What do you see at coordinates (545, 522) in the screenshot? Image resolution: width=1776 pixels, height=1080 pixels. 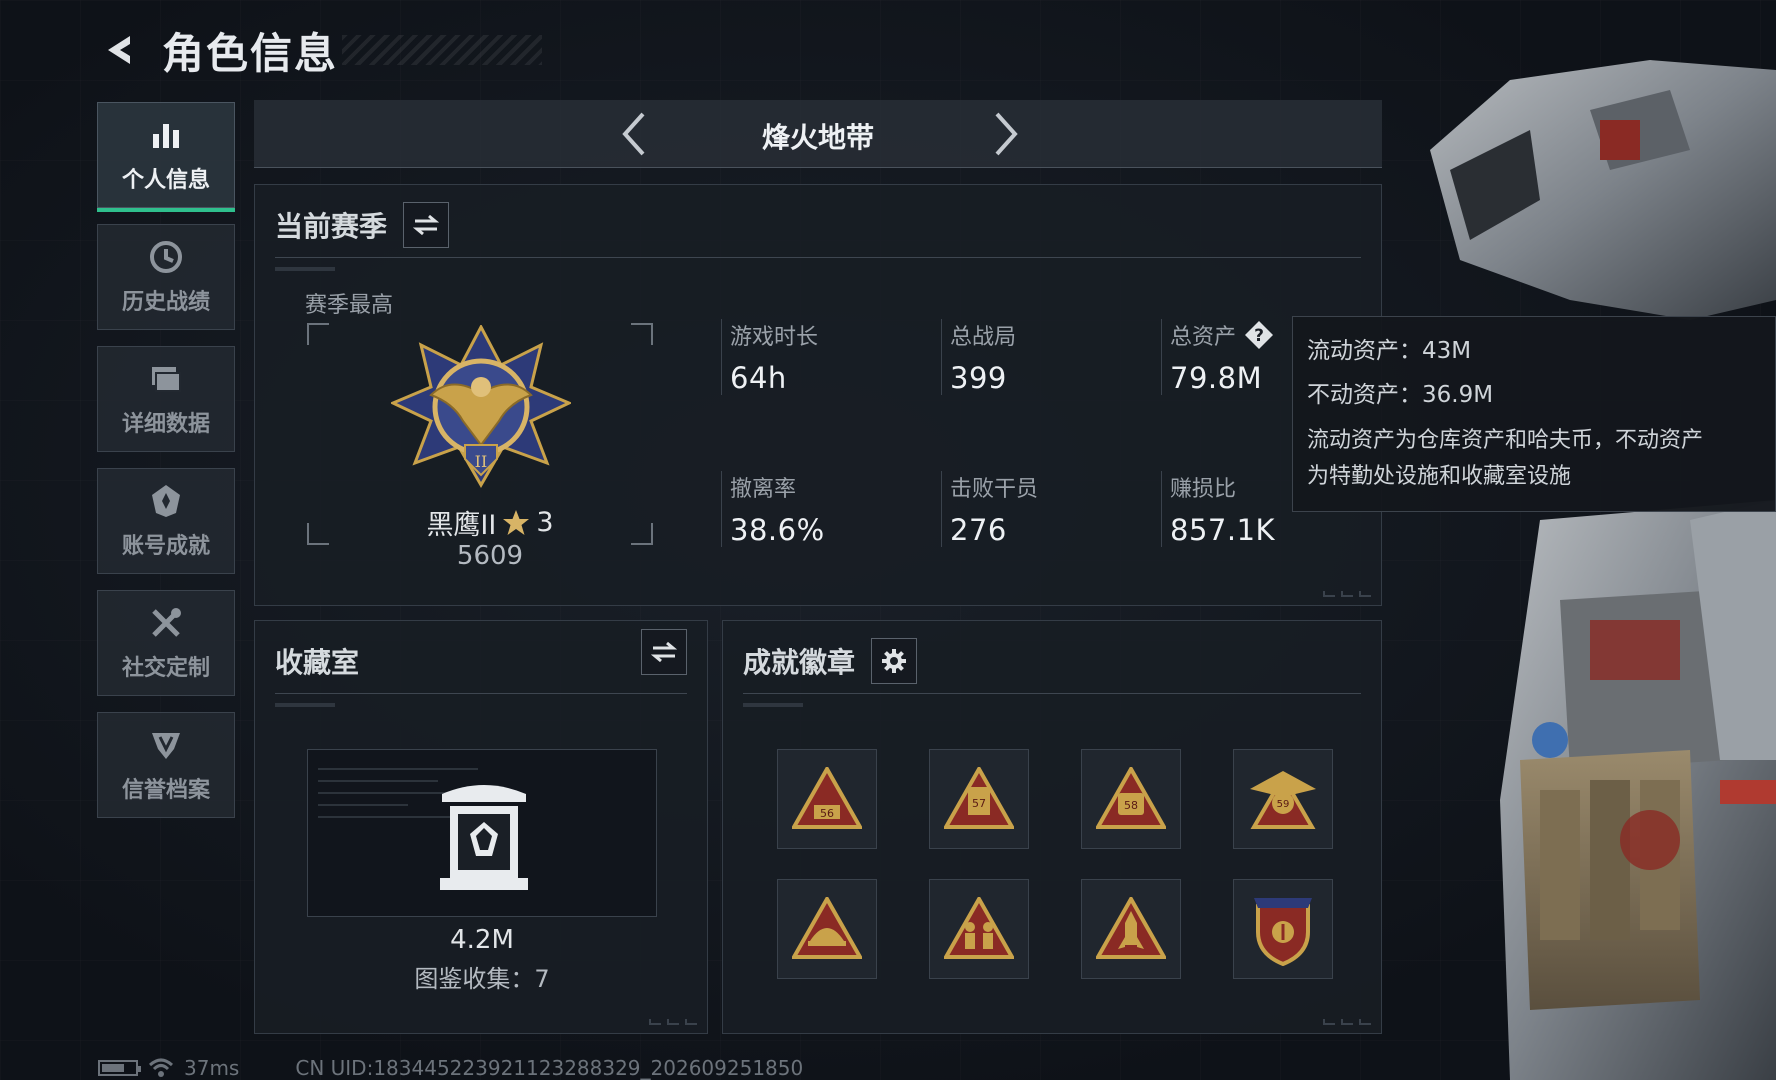 I see `rank-star-count: 3` at bounding box center [545, 522].